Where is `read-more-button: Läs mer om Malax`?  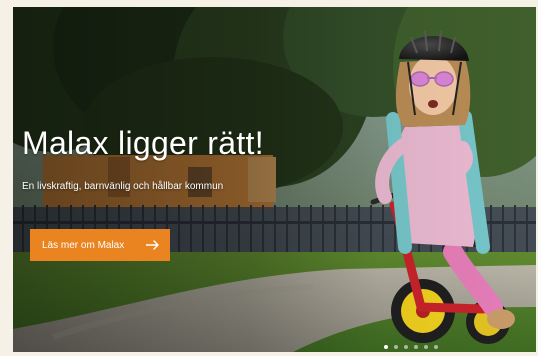
read-more-button: Läs mer om Malax is located at coordinates (100, 245).